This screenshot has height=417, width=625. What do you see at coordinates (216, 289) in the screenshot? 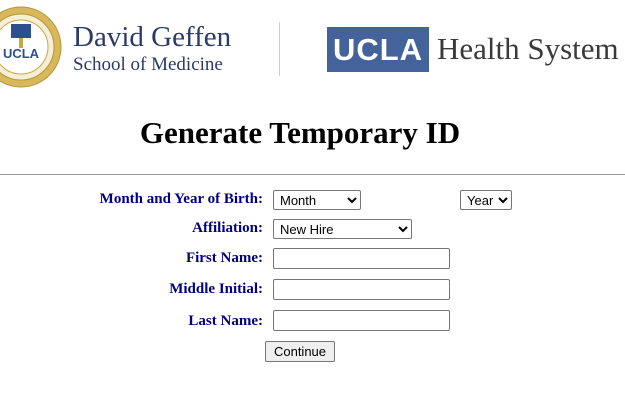
I see `middle-initial-label: Middle Initial:` at bounding box center [216, 289].